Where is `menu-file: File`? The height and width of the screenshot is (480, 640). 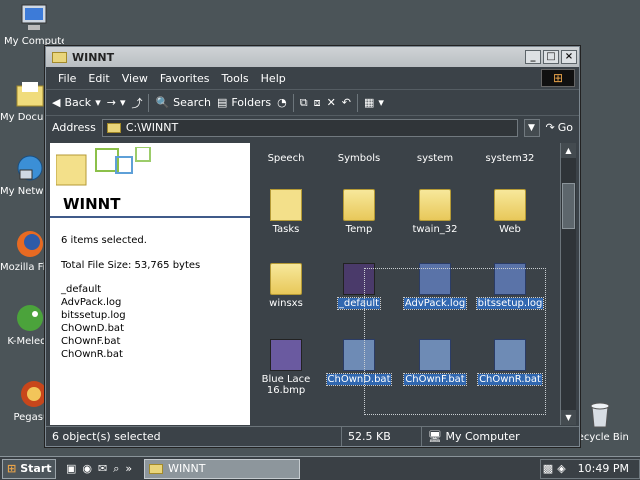 menu-file: File is located at coordinates (67, 78).